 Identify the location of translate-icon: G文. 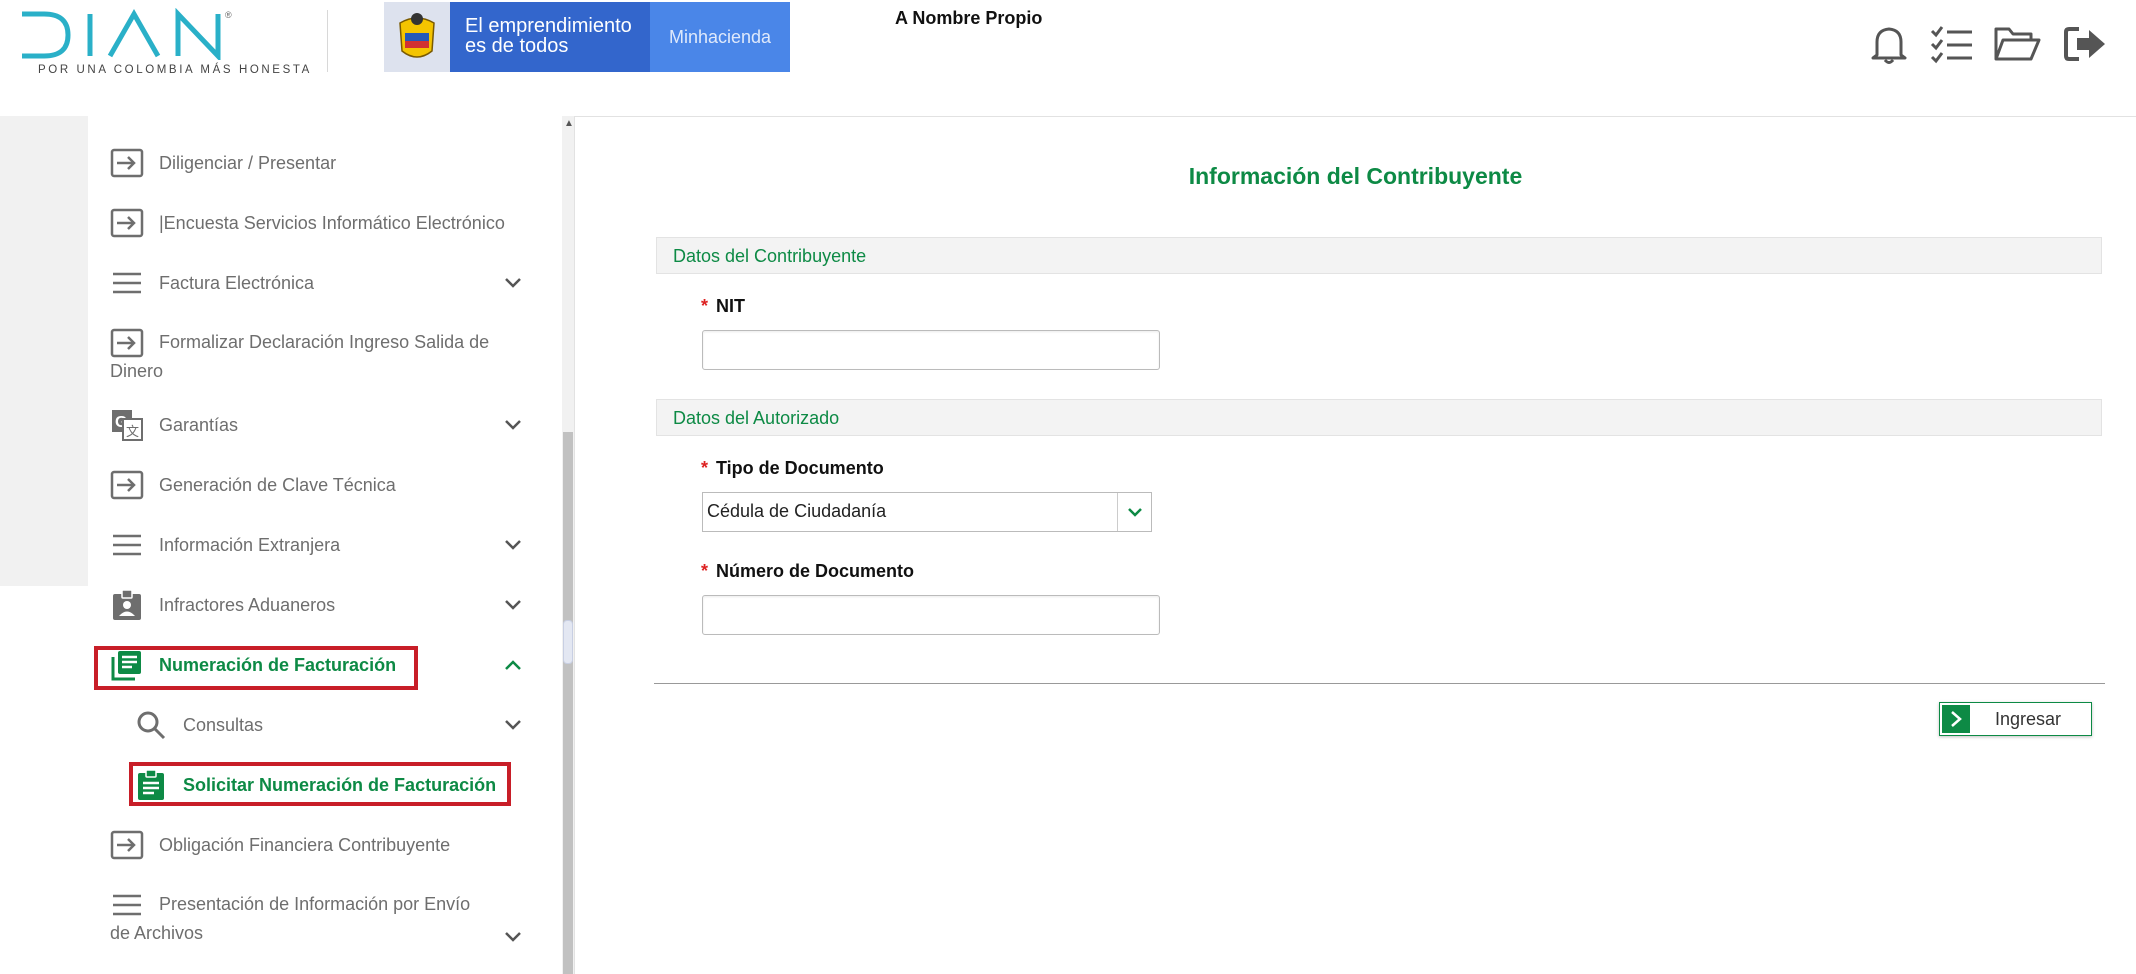
(127, 425).